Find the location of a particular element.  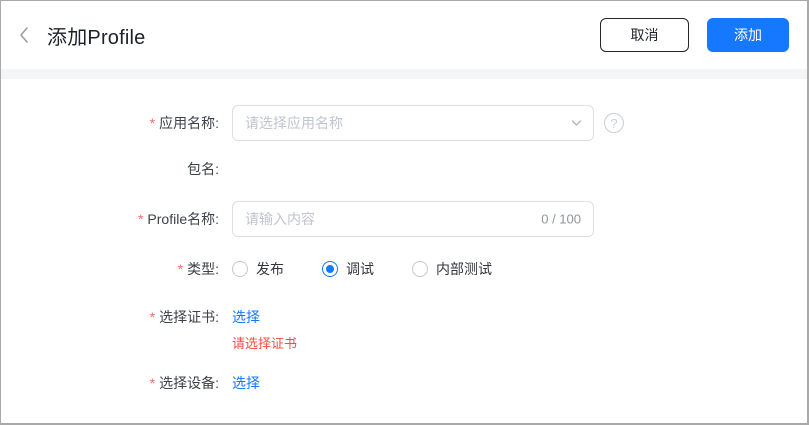

type-radio-group: 发布 调试 内部测试 is located at coordinates (381, 269).